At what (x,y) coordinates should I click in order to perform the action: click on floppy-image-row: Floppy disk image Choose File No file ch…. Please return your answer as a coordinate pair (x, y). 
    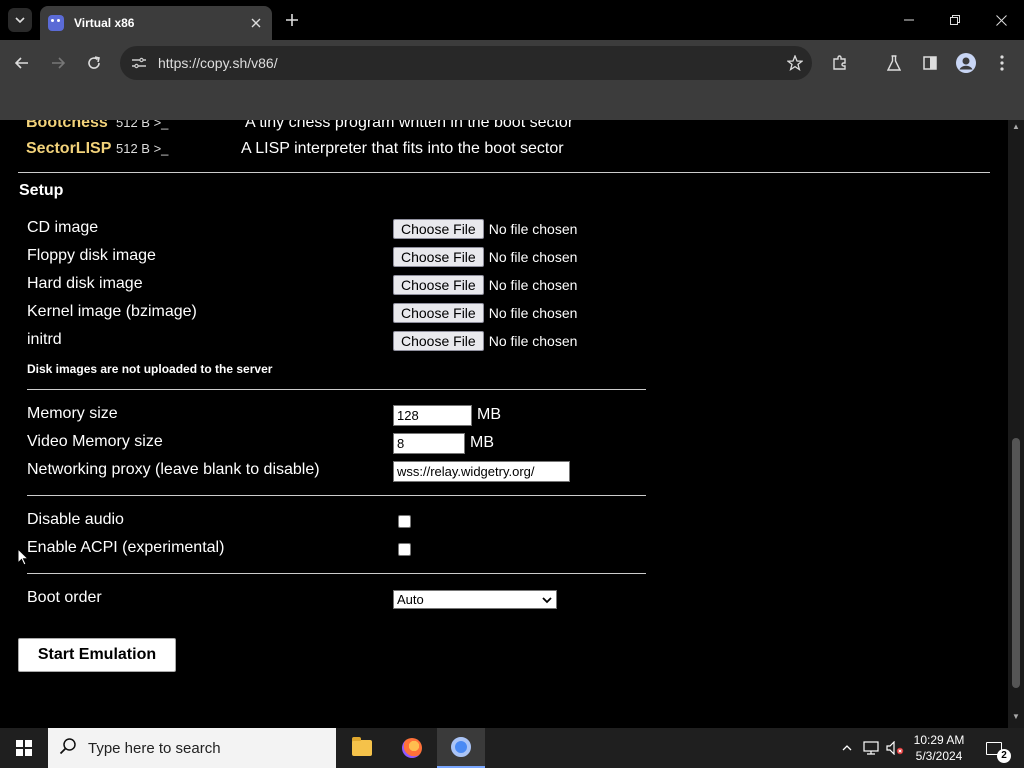
    Looking at the image, I should click on (347, 257).